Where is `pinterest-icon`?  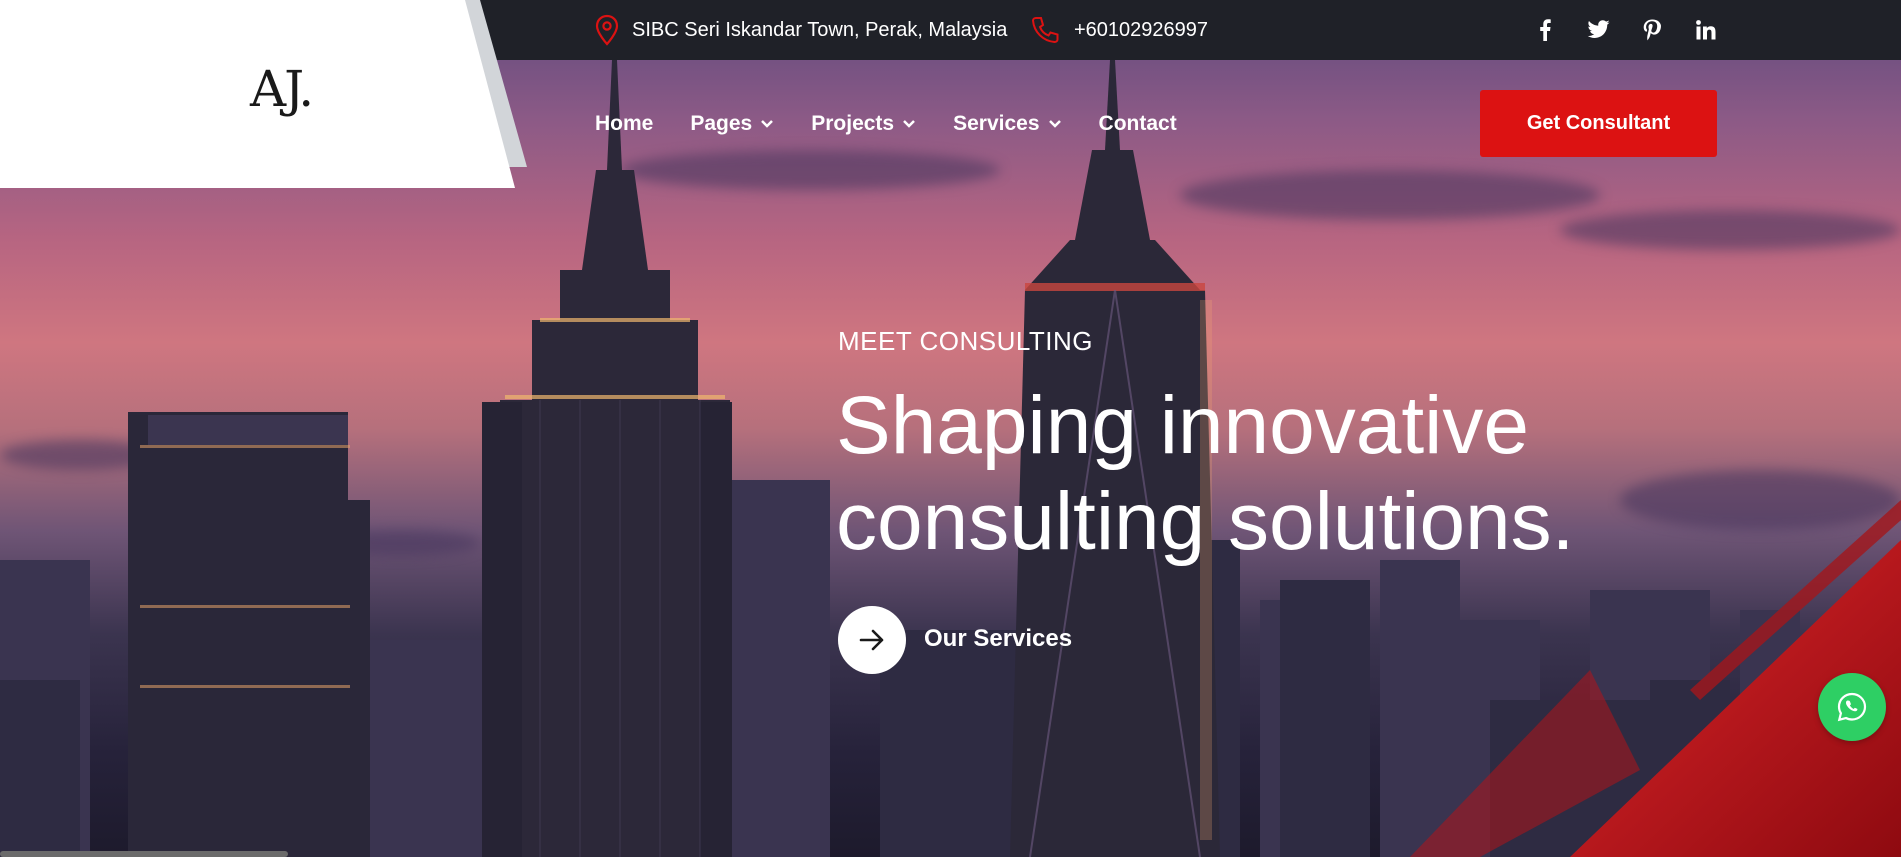 pinterest-icon is located at coordinates (1652, 30).